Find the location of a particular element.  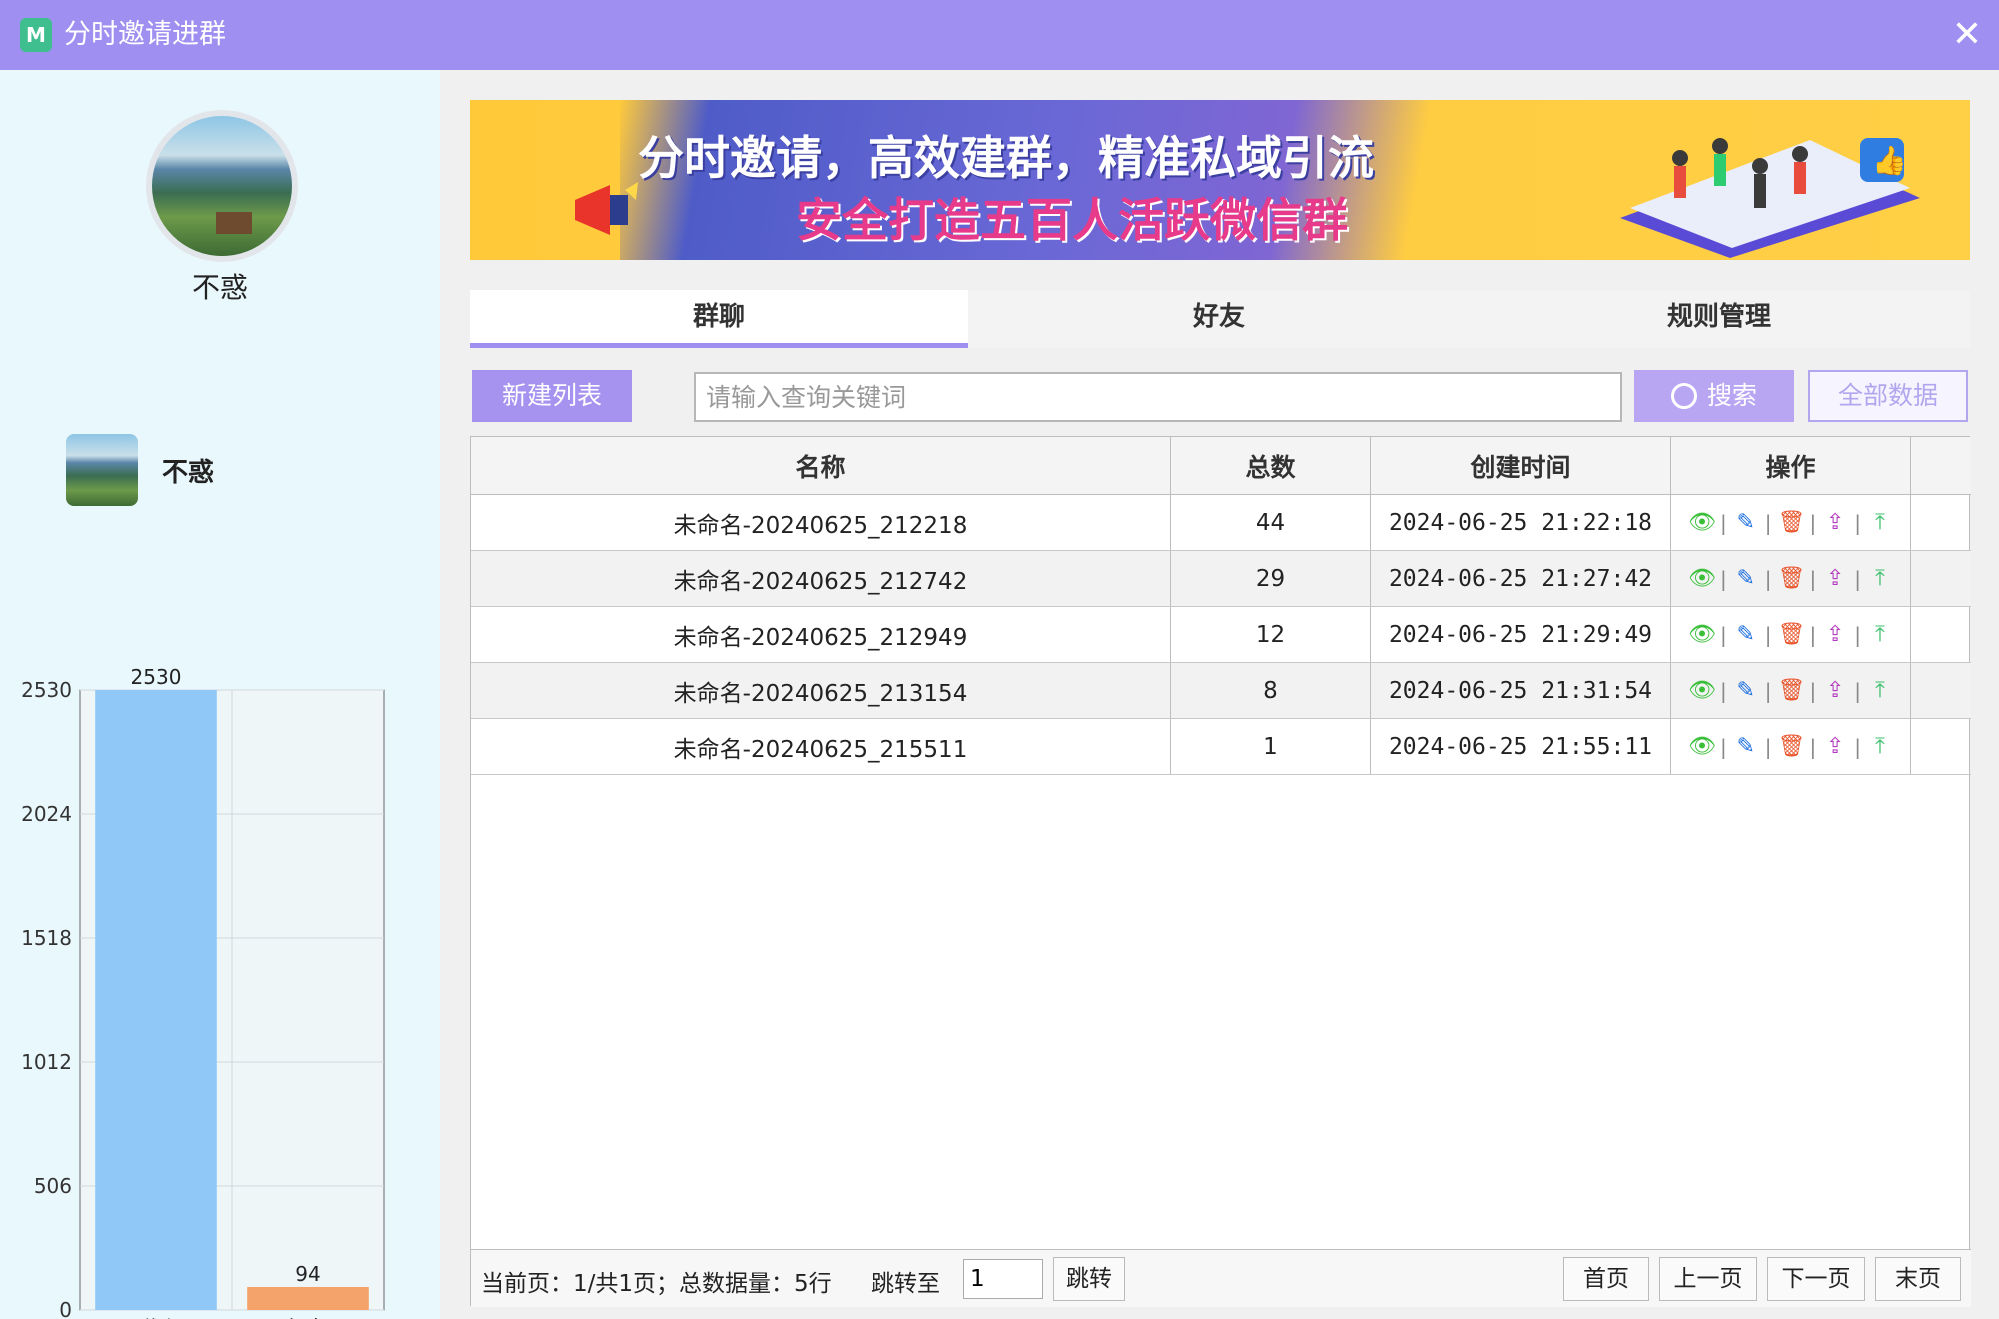

avatar-house-shape is located at coordinates (234, 223).